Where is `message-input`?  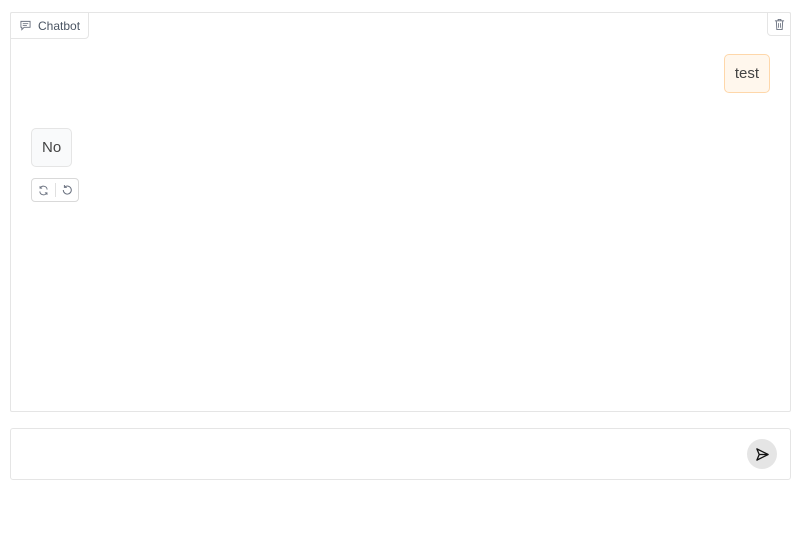
message-input is located at coordinates (383, 455).